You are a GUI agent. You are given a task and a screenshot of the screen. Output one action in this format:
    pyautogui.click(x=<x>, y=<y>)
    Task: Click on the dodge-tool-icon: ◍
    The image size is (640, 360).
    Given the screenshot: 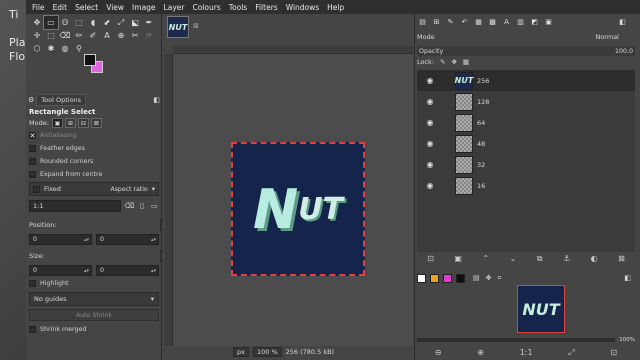 What is the action you would take?
    pyautogui.click(x=65, y=48)
    